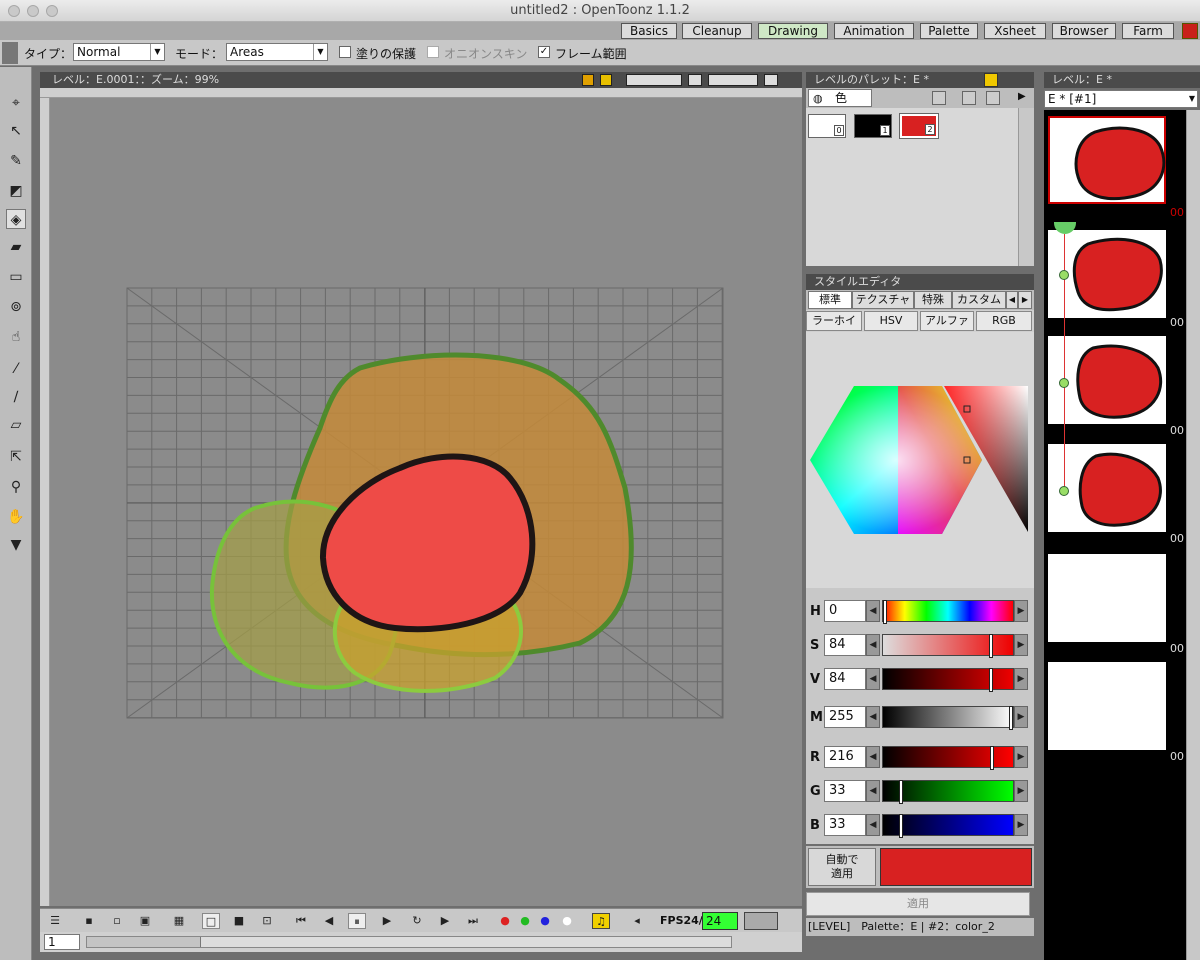 The image size is (1200, 960). Describe the element at coordinates (918, 904) in the screenshot. I see `apply-button: 適用` at that location.